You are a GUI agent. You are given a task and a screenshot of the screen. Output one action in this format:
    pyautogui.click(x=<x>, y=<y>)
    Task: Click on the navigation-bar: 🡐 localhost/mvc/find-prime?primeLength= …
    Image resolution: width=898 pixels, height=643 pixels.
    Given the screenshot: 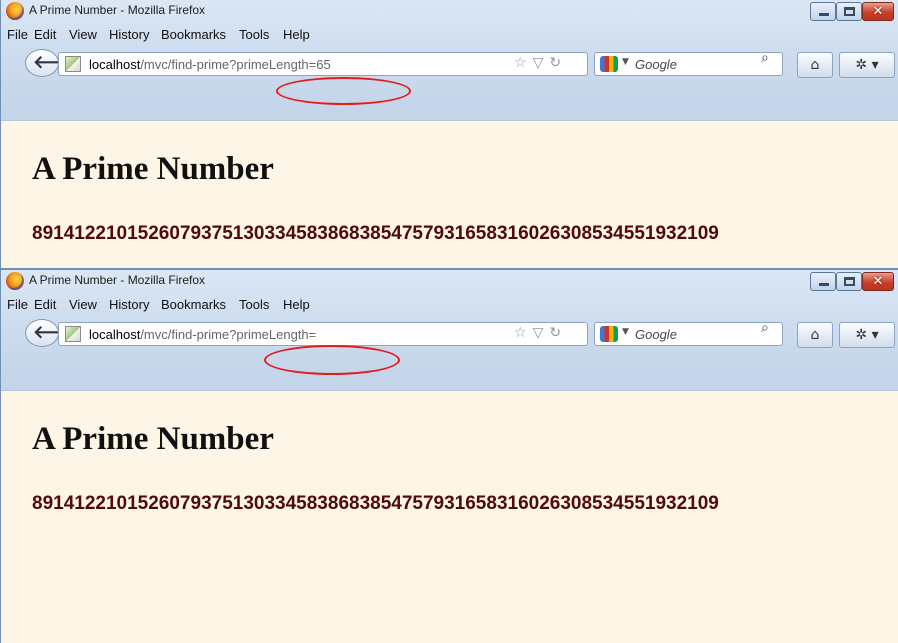 What is the action you would take?
    pyautogui.click(x=449, y=336)
    